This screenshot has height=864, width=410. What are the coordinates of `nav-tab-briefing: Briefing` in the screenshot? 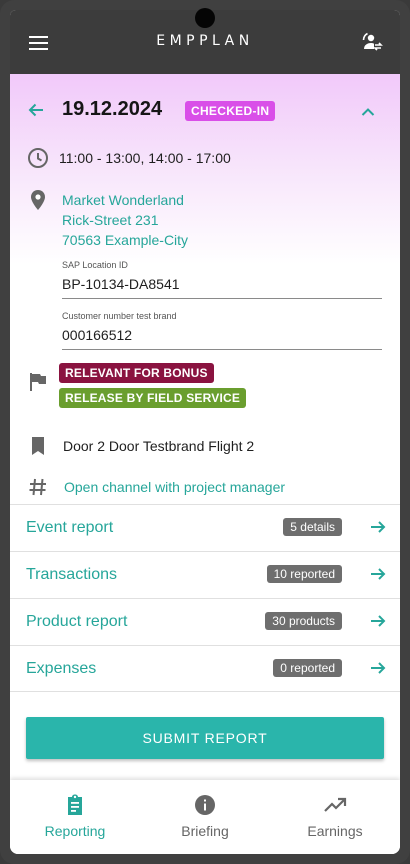 It's located at (205, 817).